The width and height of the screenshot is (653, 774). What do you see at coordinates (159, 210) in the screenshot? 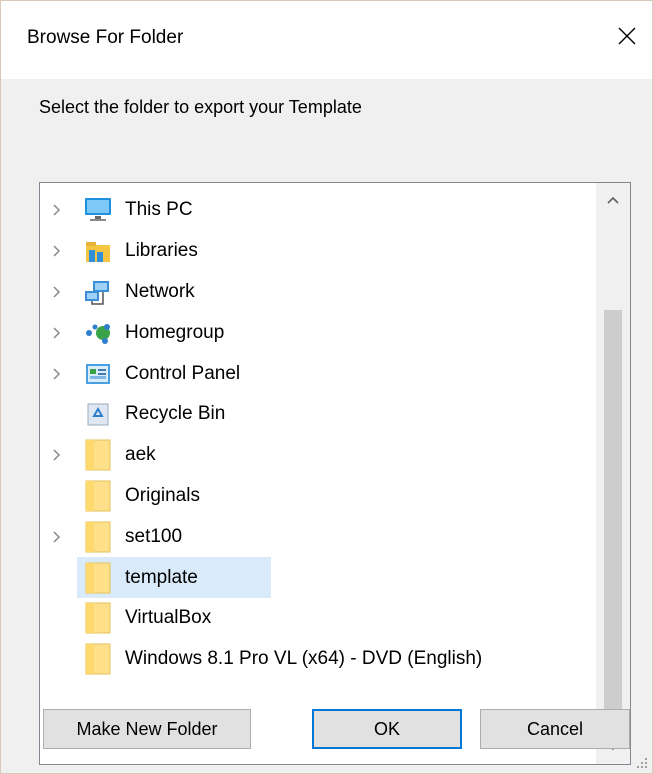
I see `tree-item-label: This PC` at bounding box center [159, 210].